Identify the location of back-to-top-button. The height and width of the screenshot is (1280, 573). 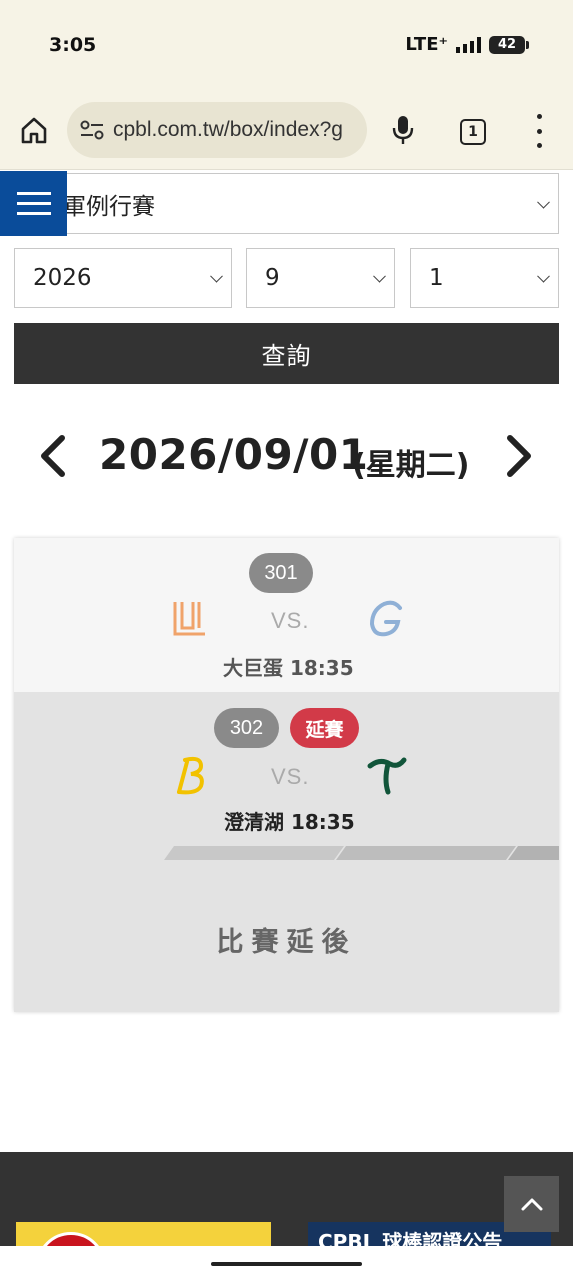
(531, 1204).